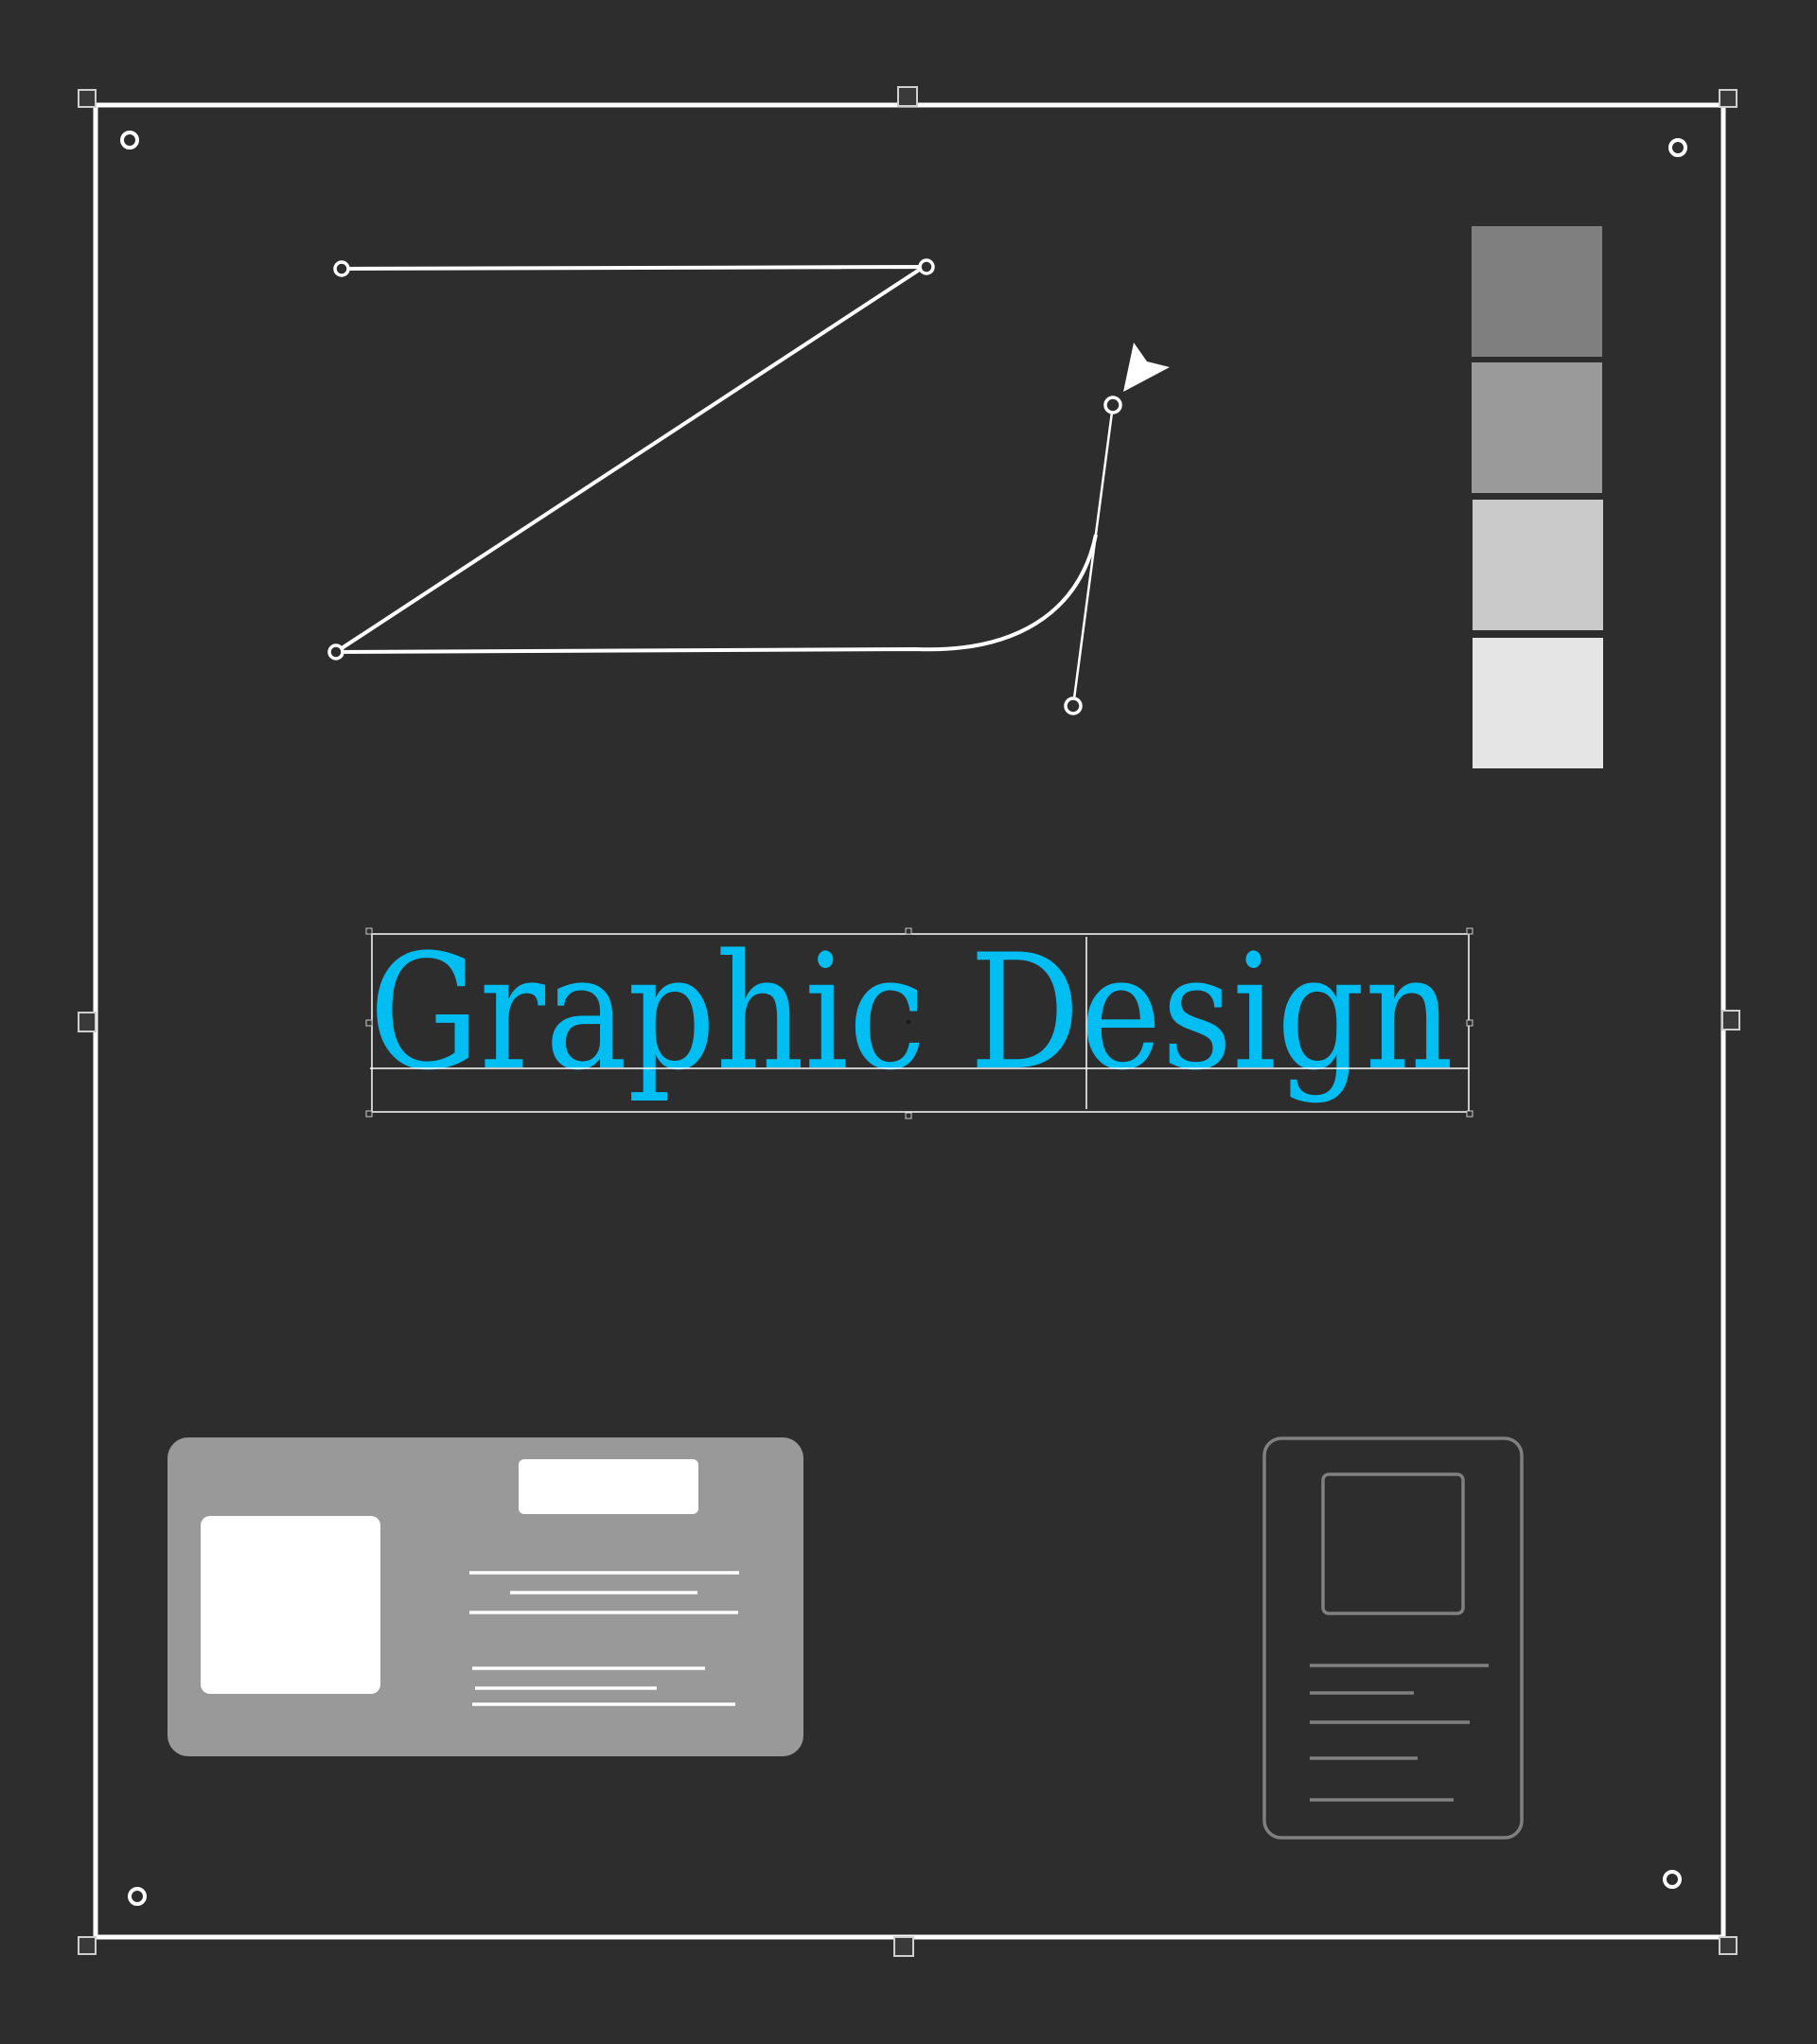 Image resolution: width=1817 pixels, height=2044 pixels. Describe the element at coordinates (129, 140) in the screenshot. I see `corner-point-top-left` at that location.